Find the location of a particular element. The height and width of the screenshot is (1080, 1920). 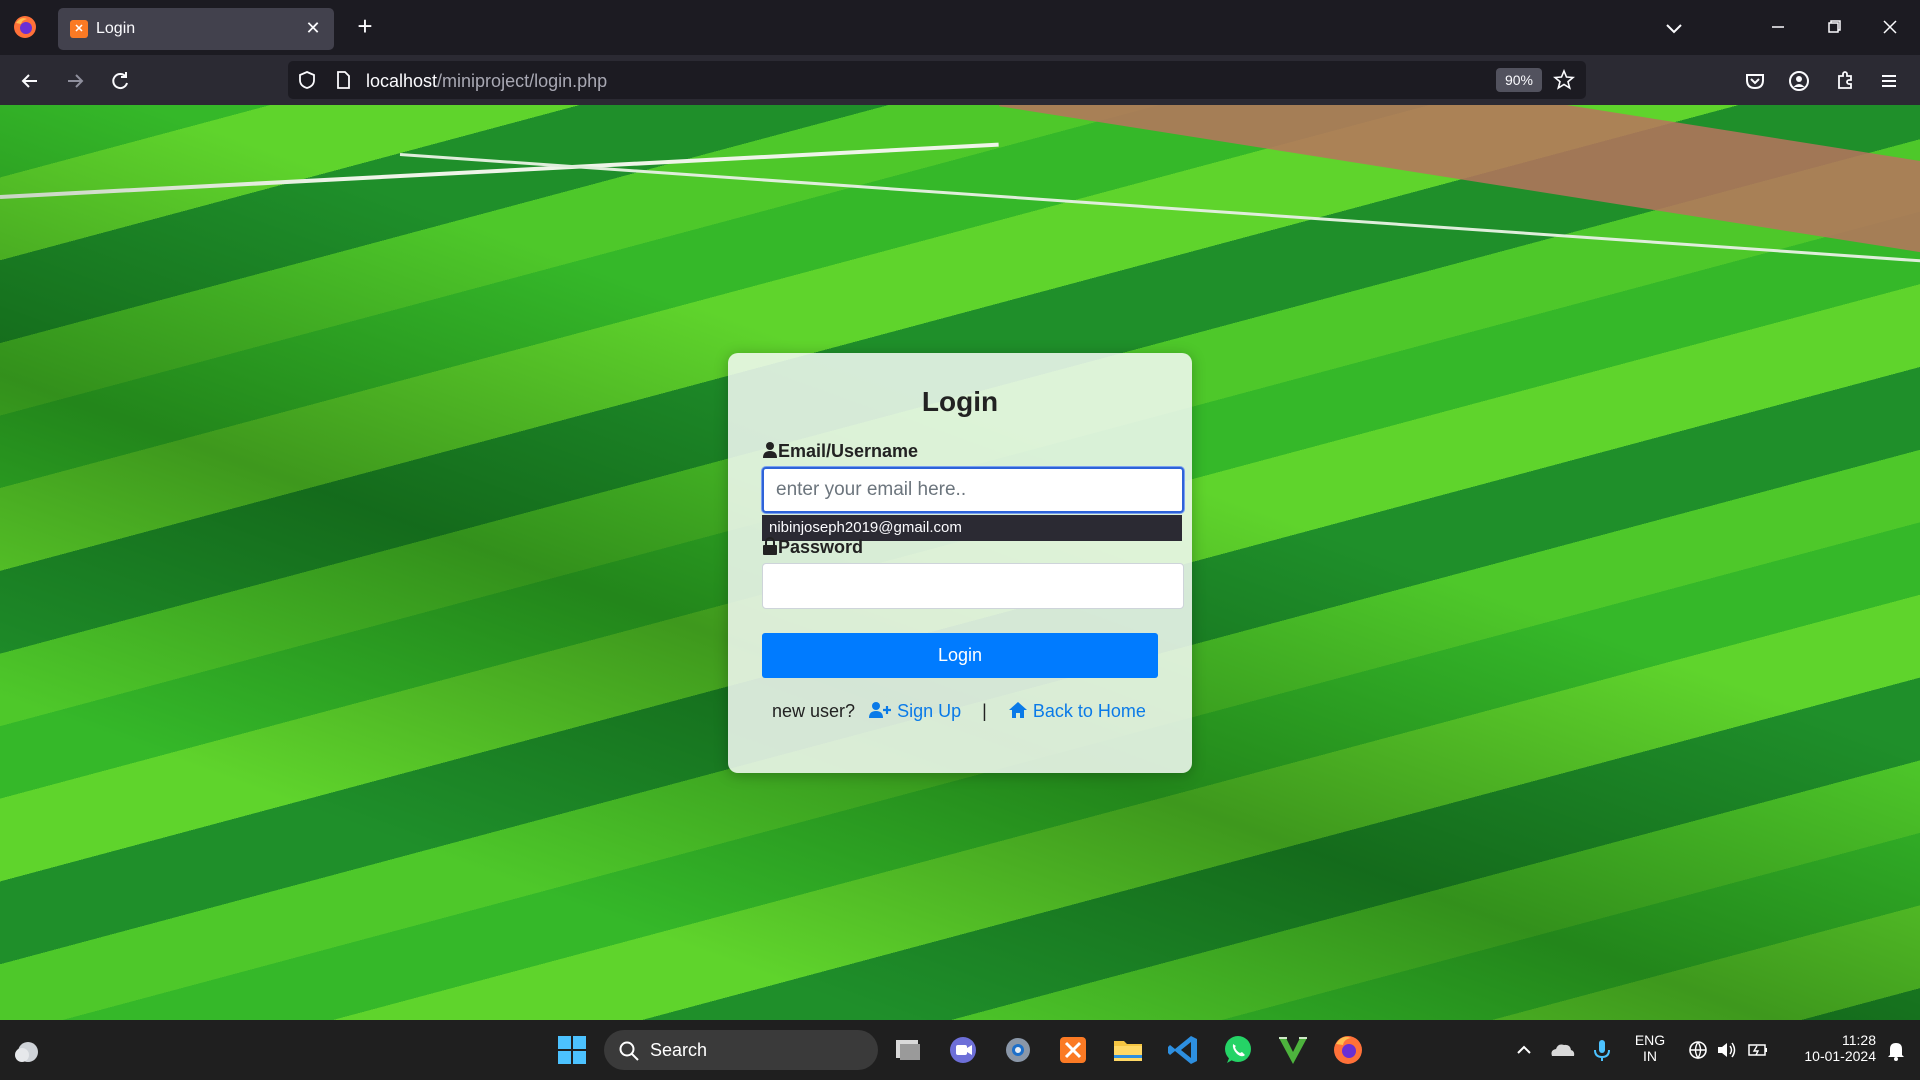

footer-links: new user? Sign Up | Back to Home is located at coordinates (959, 711).